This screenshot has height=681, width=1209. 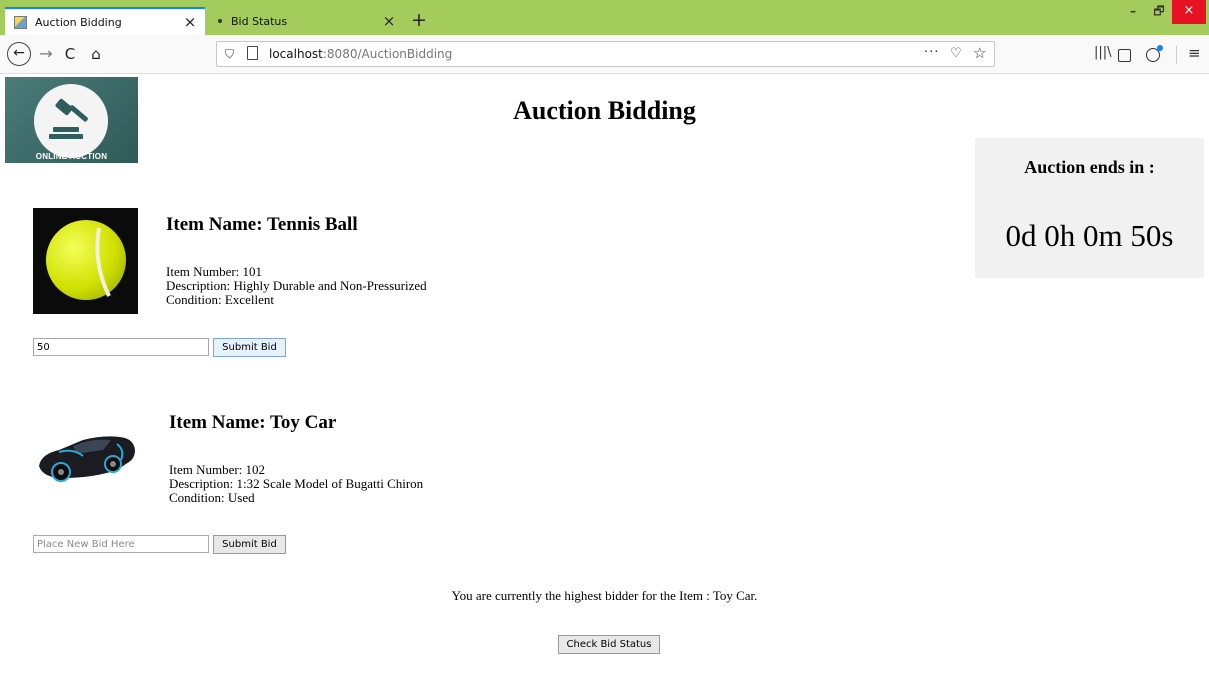 I want to click on countdown-value: 0d 0h 0m 50s, so click(x=1089, y=235).